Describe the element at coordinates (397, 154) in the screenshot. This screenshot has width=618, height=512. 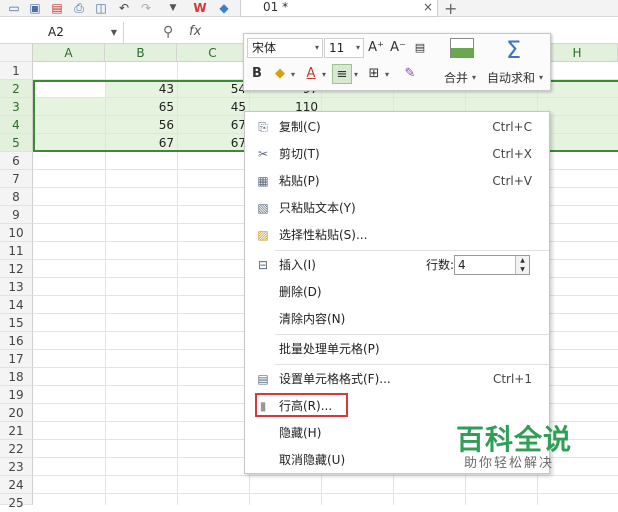
I see `menu-item-cut: ✂ 剪切(T) Ctrl+X` at that location.